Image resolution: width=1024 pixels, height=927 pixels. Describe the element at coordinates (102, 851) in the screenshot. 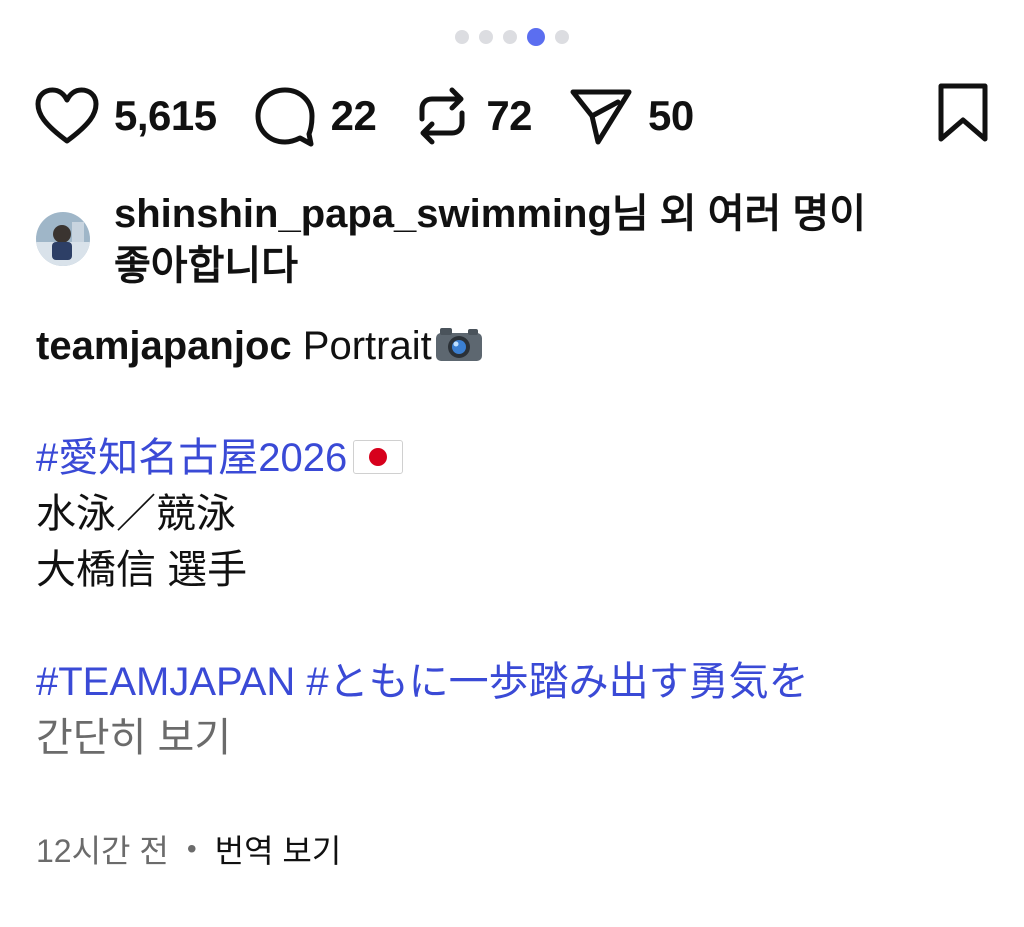

I see `post-timestamp: 12시간 전` at that location.